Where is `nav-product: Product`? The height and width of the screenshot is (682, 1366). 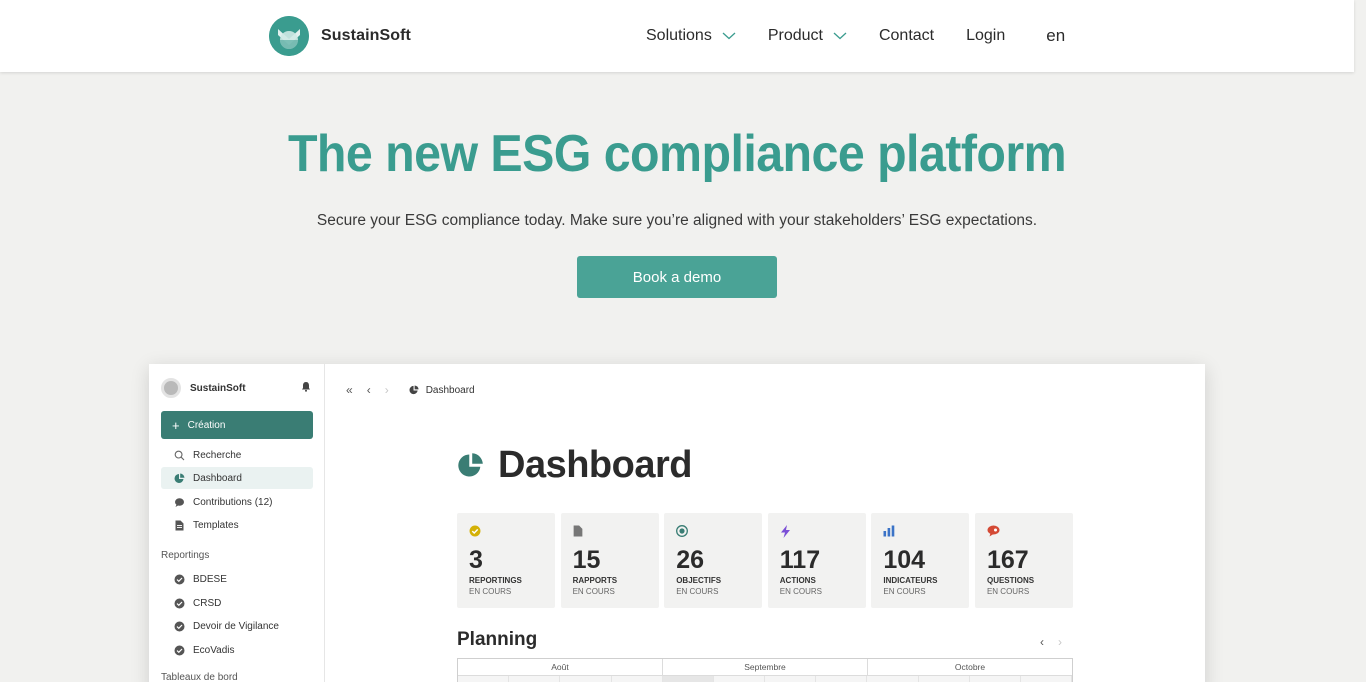 nav-product: Product is located at coordinates (807, 36).